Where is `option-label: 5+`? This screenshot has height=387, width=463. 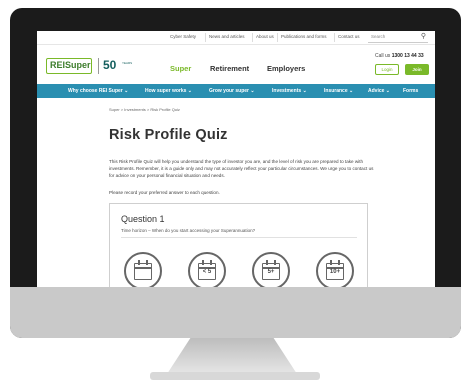 option-label: 5+ is located at coordinates (271, 272).